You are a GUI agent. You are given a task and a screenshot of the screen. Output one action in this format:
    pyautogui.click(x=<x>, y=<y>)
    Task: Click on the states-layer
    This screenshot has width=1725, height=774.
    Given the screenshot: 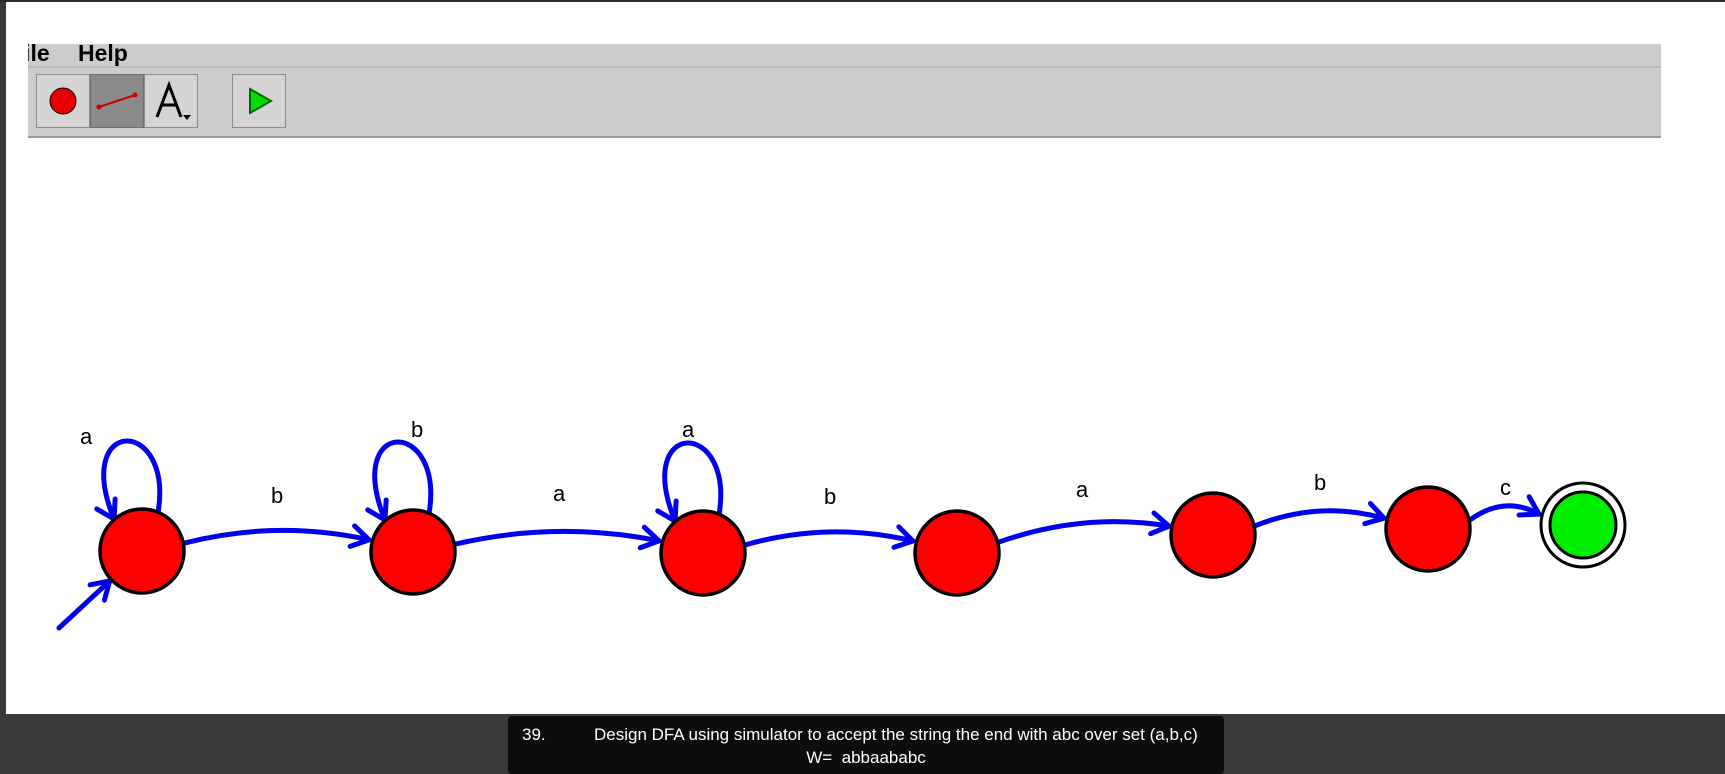 What is the action you would take?
    pyautogui.click(x=862, y=539)
    